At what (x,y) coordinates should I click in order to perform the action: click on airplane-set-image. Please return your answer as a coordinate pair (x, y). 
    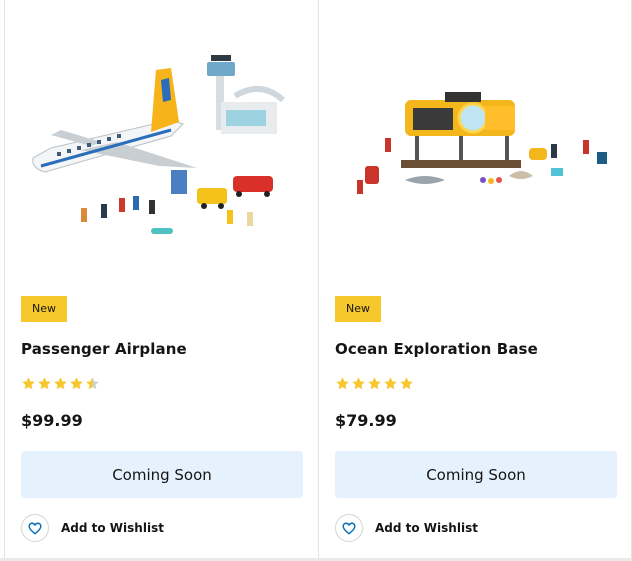
    Looking at the image, I should click on (159, 144).